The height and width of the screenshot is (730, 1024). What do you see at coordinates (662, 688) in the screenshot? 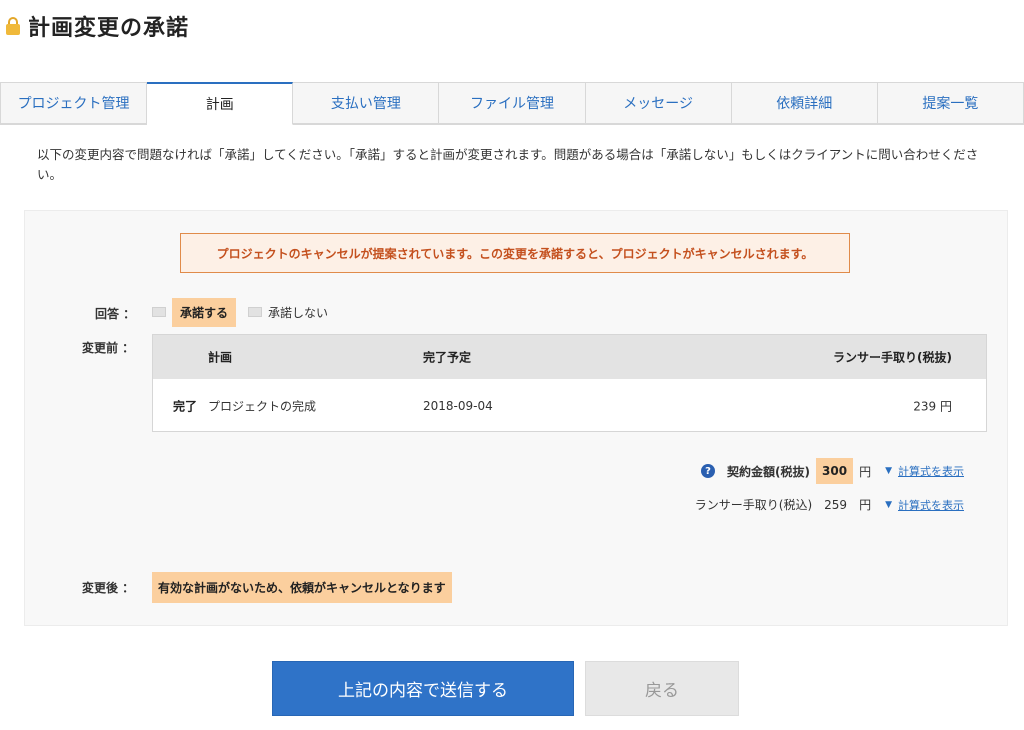
I see `back-button: 戻る` at bounding box center [662, 688].